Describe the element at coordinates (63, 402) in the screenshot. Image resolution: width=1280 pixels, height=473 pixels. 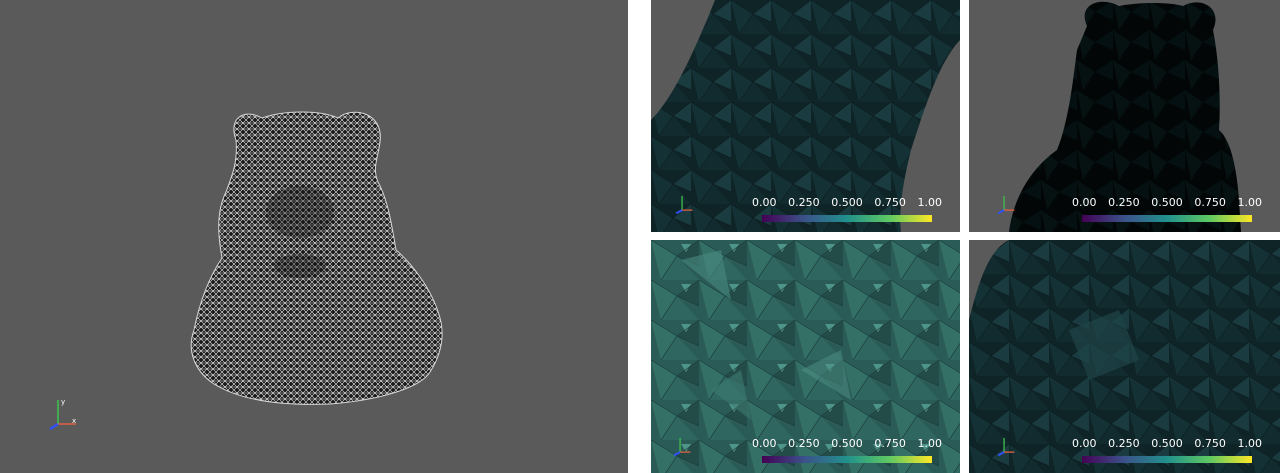
I see `axis-label-y: y` at that location.